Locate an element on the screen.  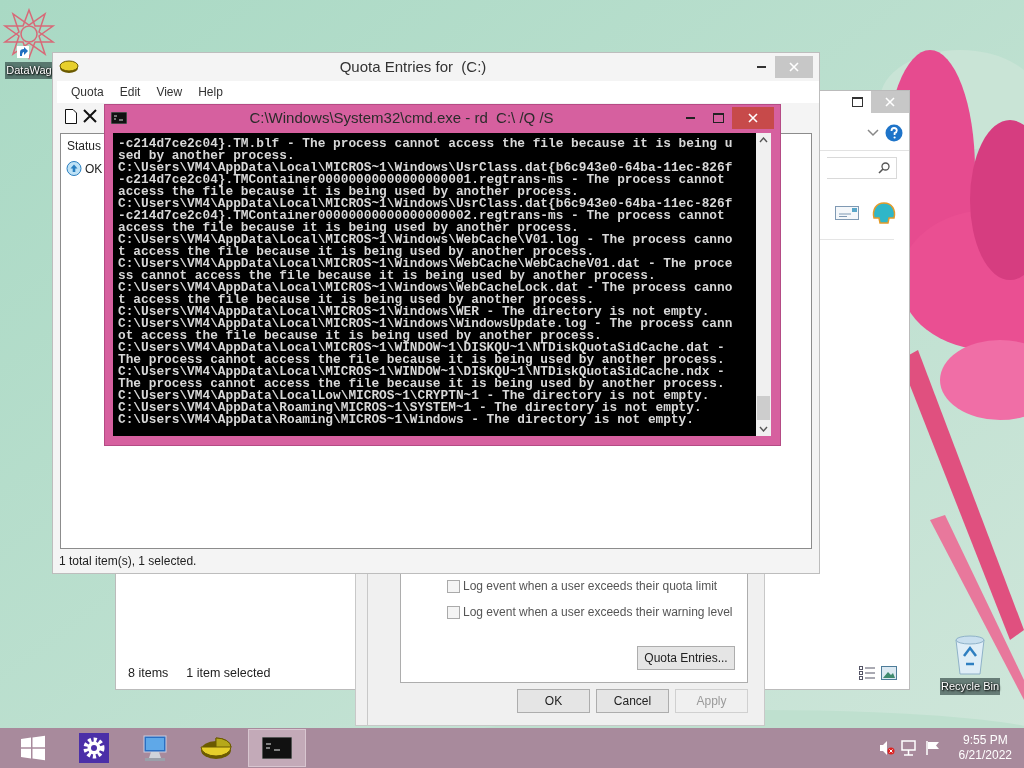
checkbox-label: Log event when a user exceeds their quota limit is located at coordinates (590, 586).